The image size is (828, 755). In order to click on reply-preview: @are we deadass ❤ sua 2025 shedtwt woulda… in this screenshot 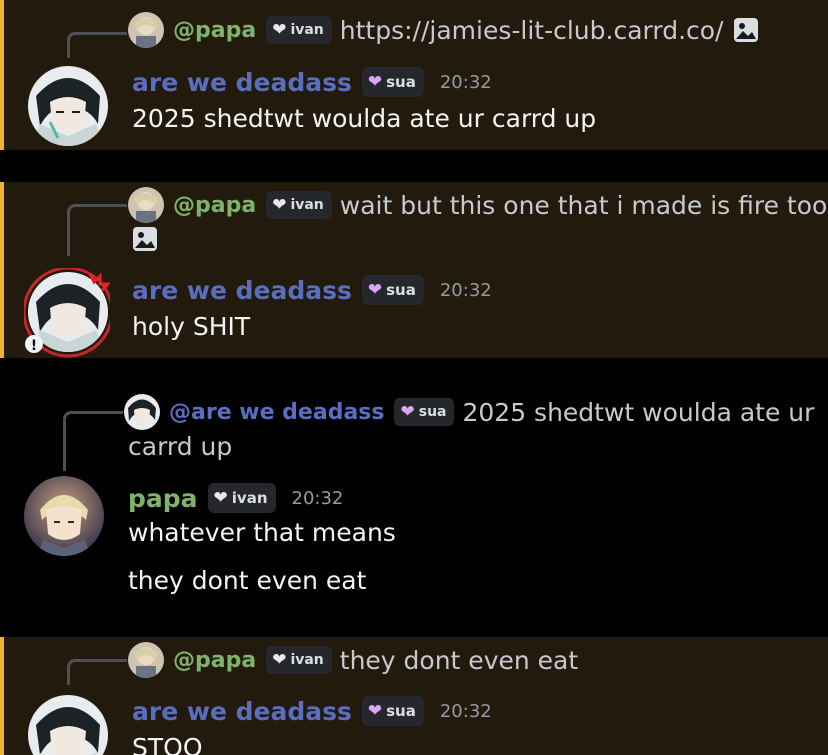, I will do `click(469, 412)`.